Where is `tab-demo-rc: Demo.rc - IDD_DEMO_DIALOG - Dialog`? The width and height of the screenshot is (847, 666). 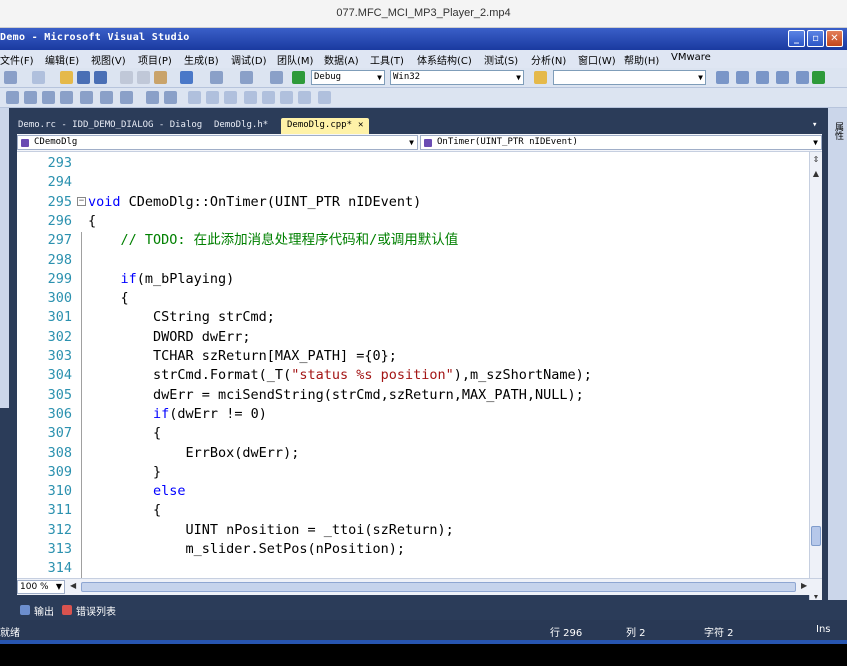
tab-demo-rc: Demo.rc - IDD_DEMO_DIALOG - Dialog is located at coordinates (110, 126).